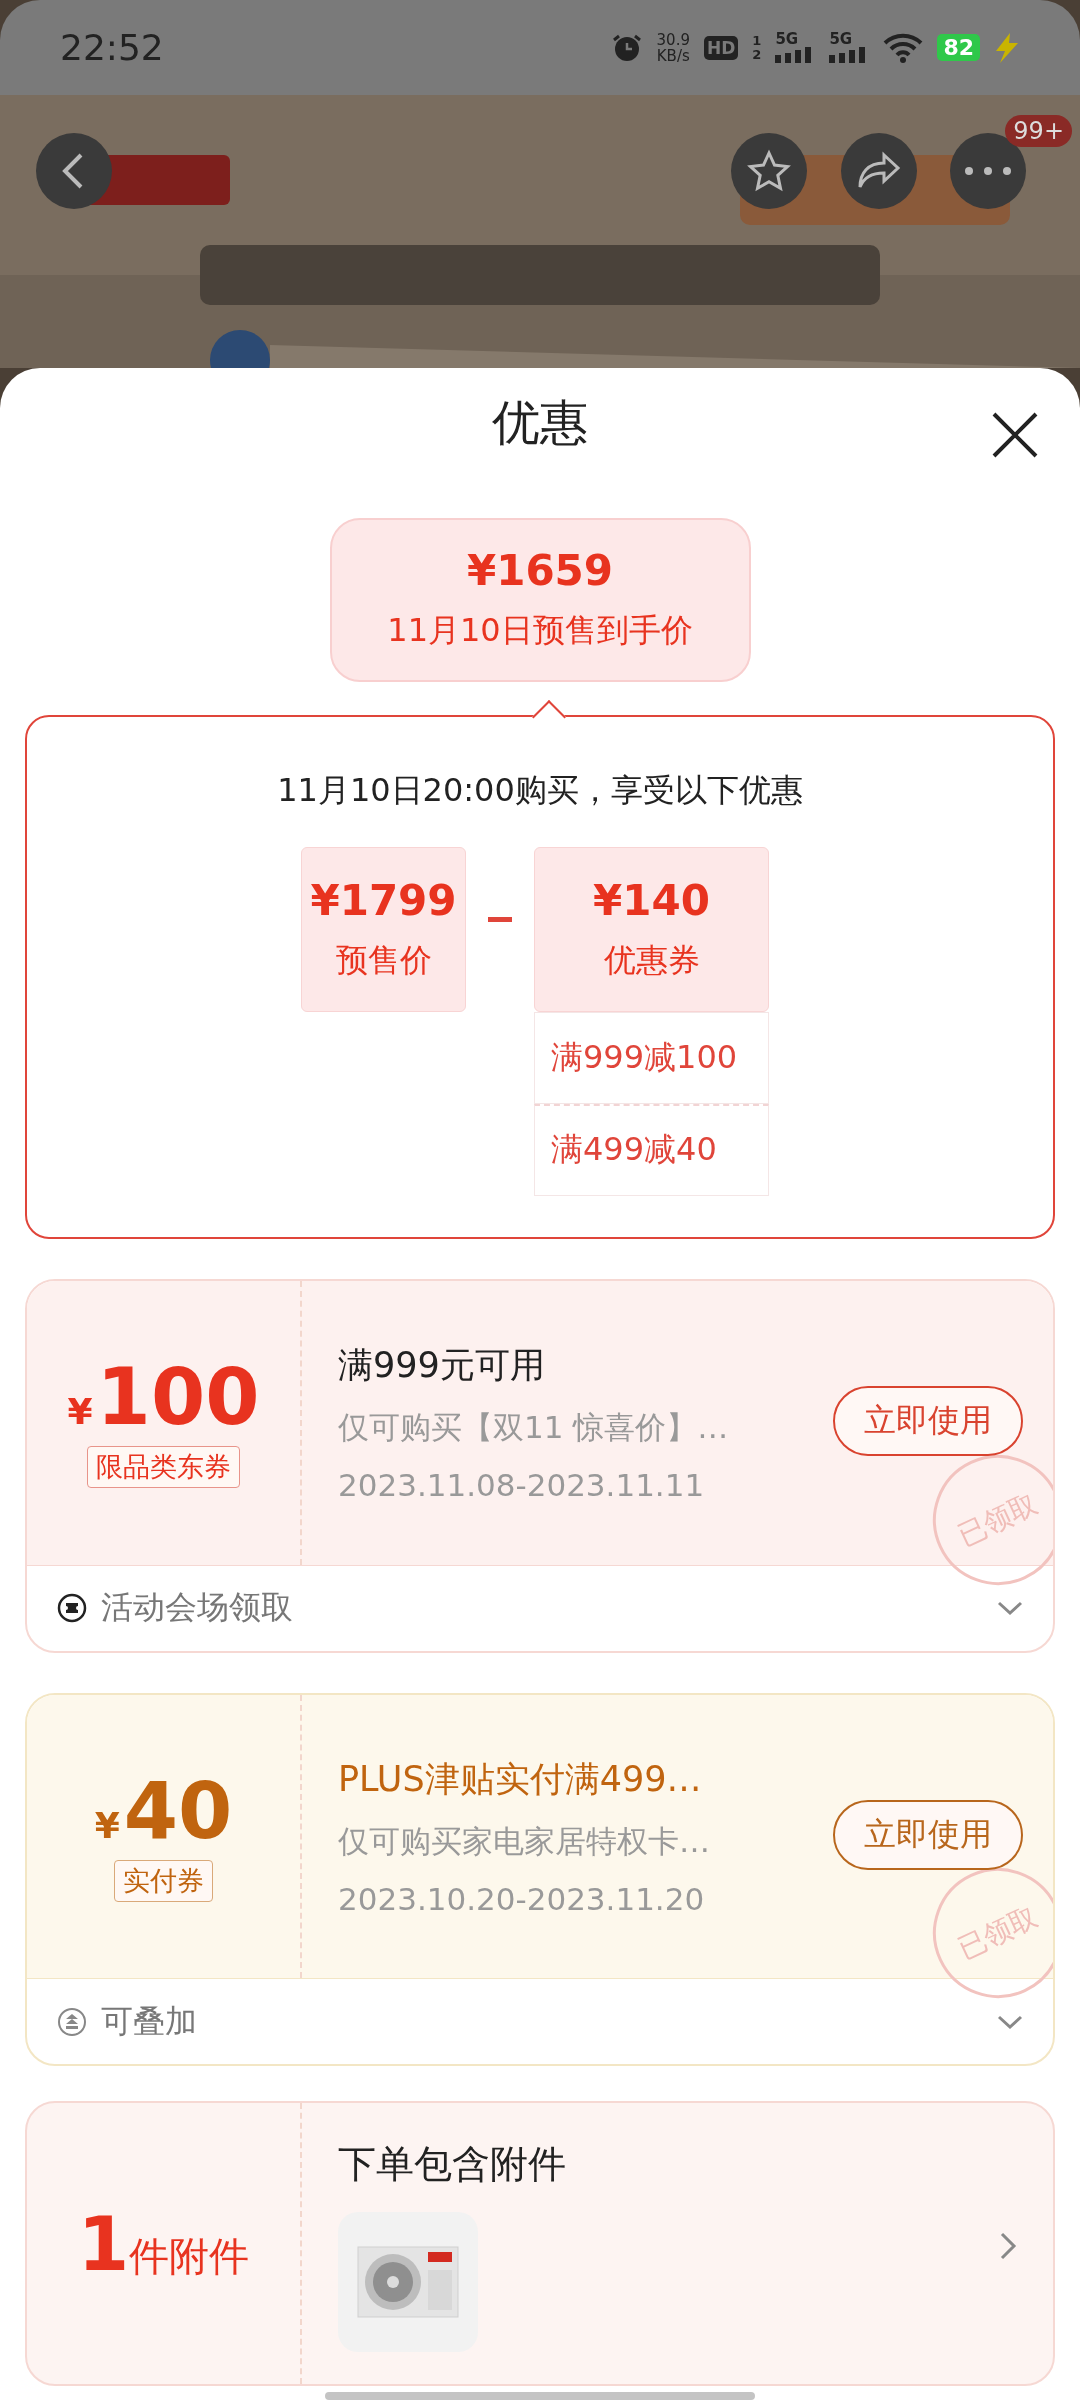 The height and width of the screenshot is (2400, 1080). Describe the element at coordinates (112, 47) in the screenshot. I see `status-time: 22:52` at that location.